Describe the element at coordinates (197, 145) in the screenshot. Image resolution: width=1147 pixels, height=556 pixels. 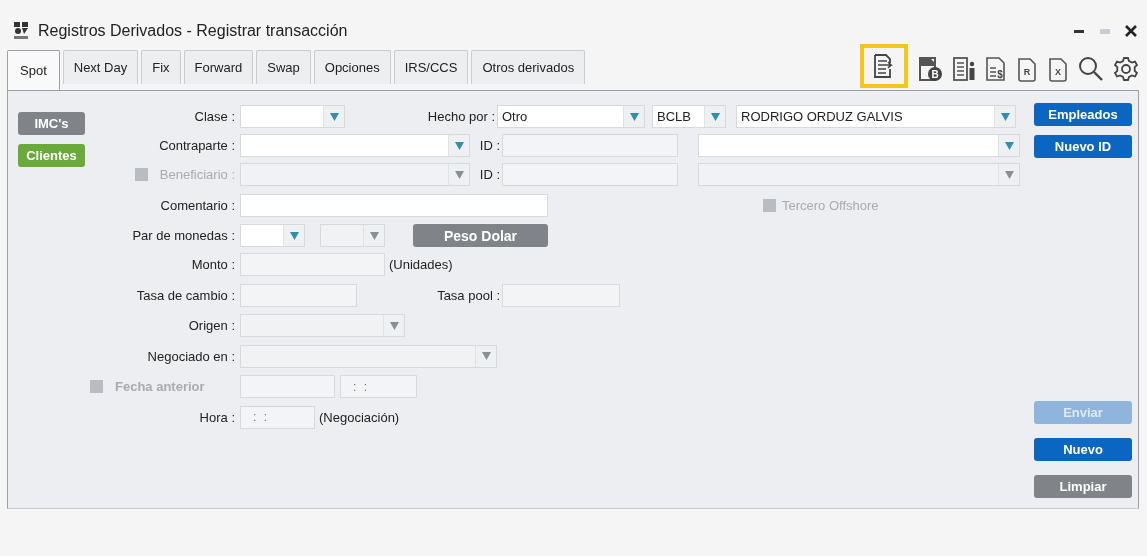
I see `field-label: Contraparte :` at that location.